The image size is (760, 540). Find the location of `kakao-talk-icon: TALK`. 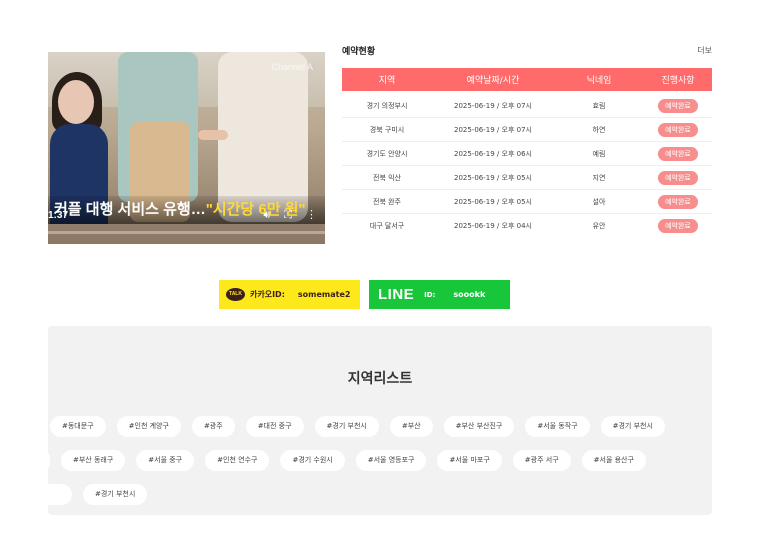

kakao-talk-icon: TALK is located at coordinates (235, 294).